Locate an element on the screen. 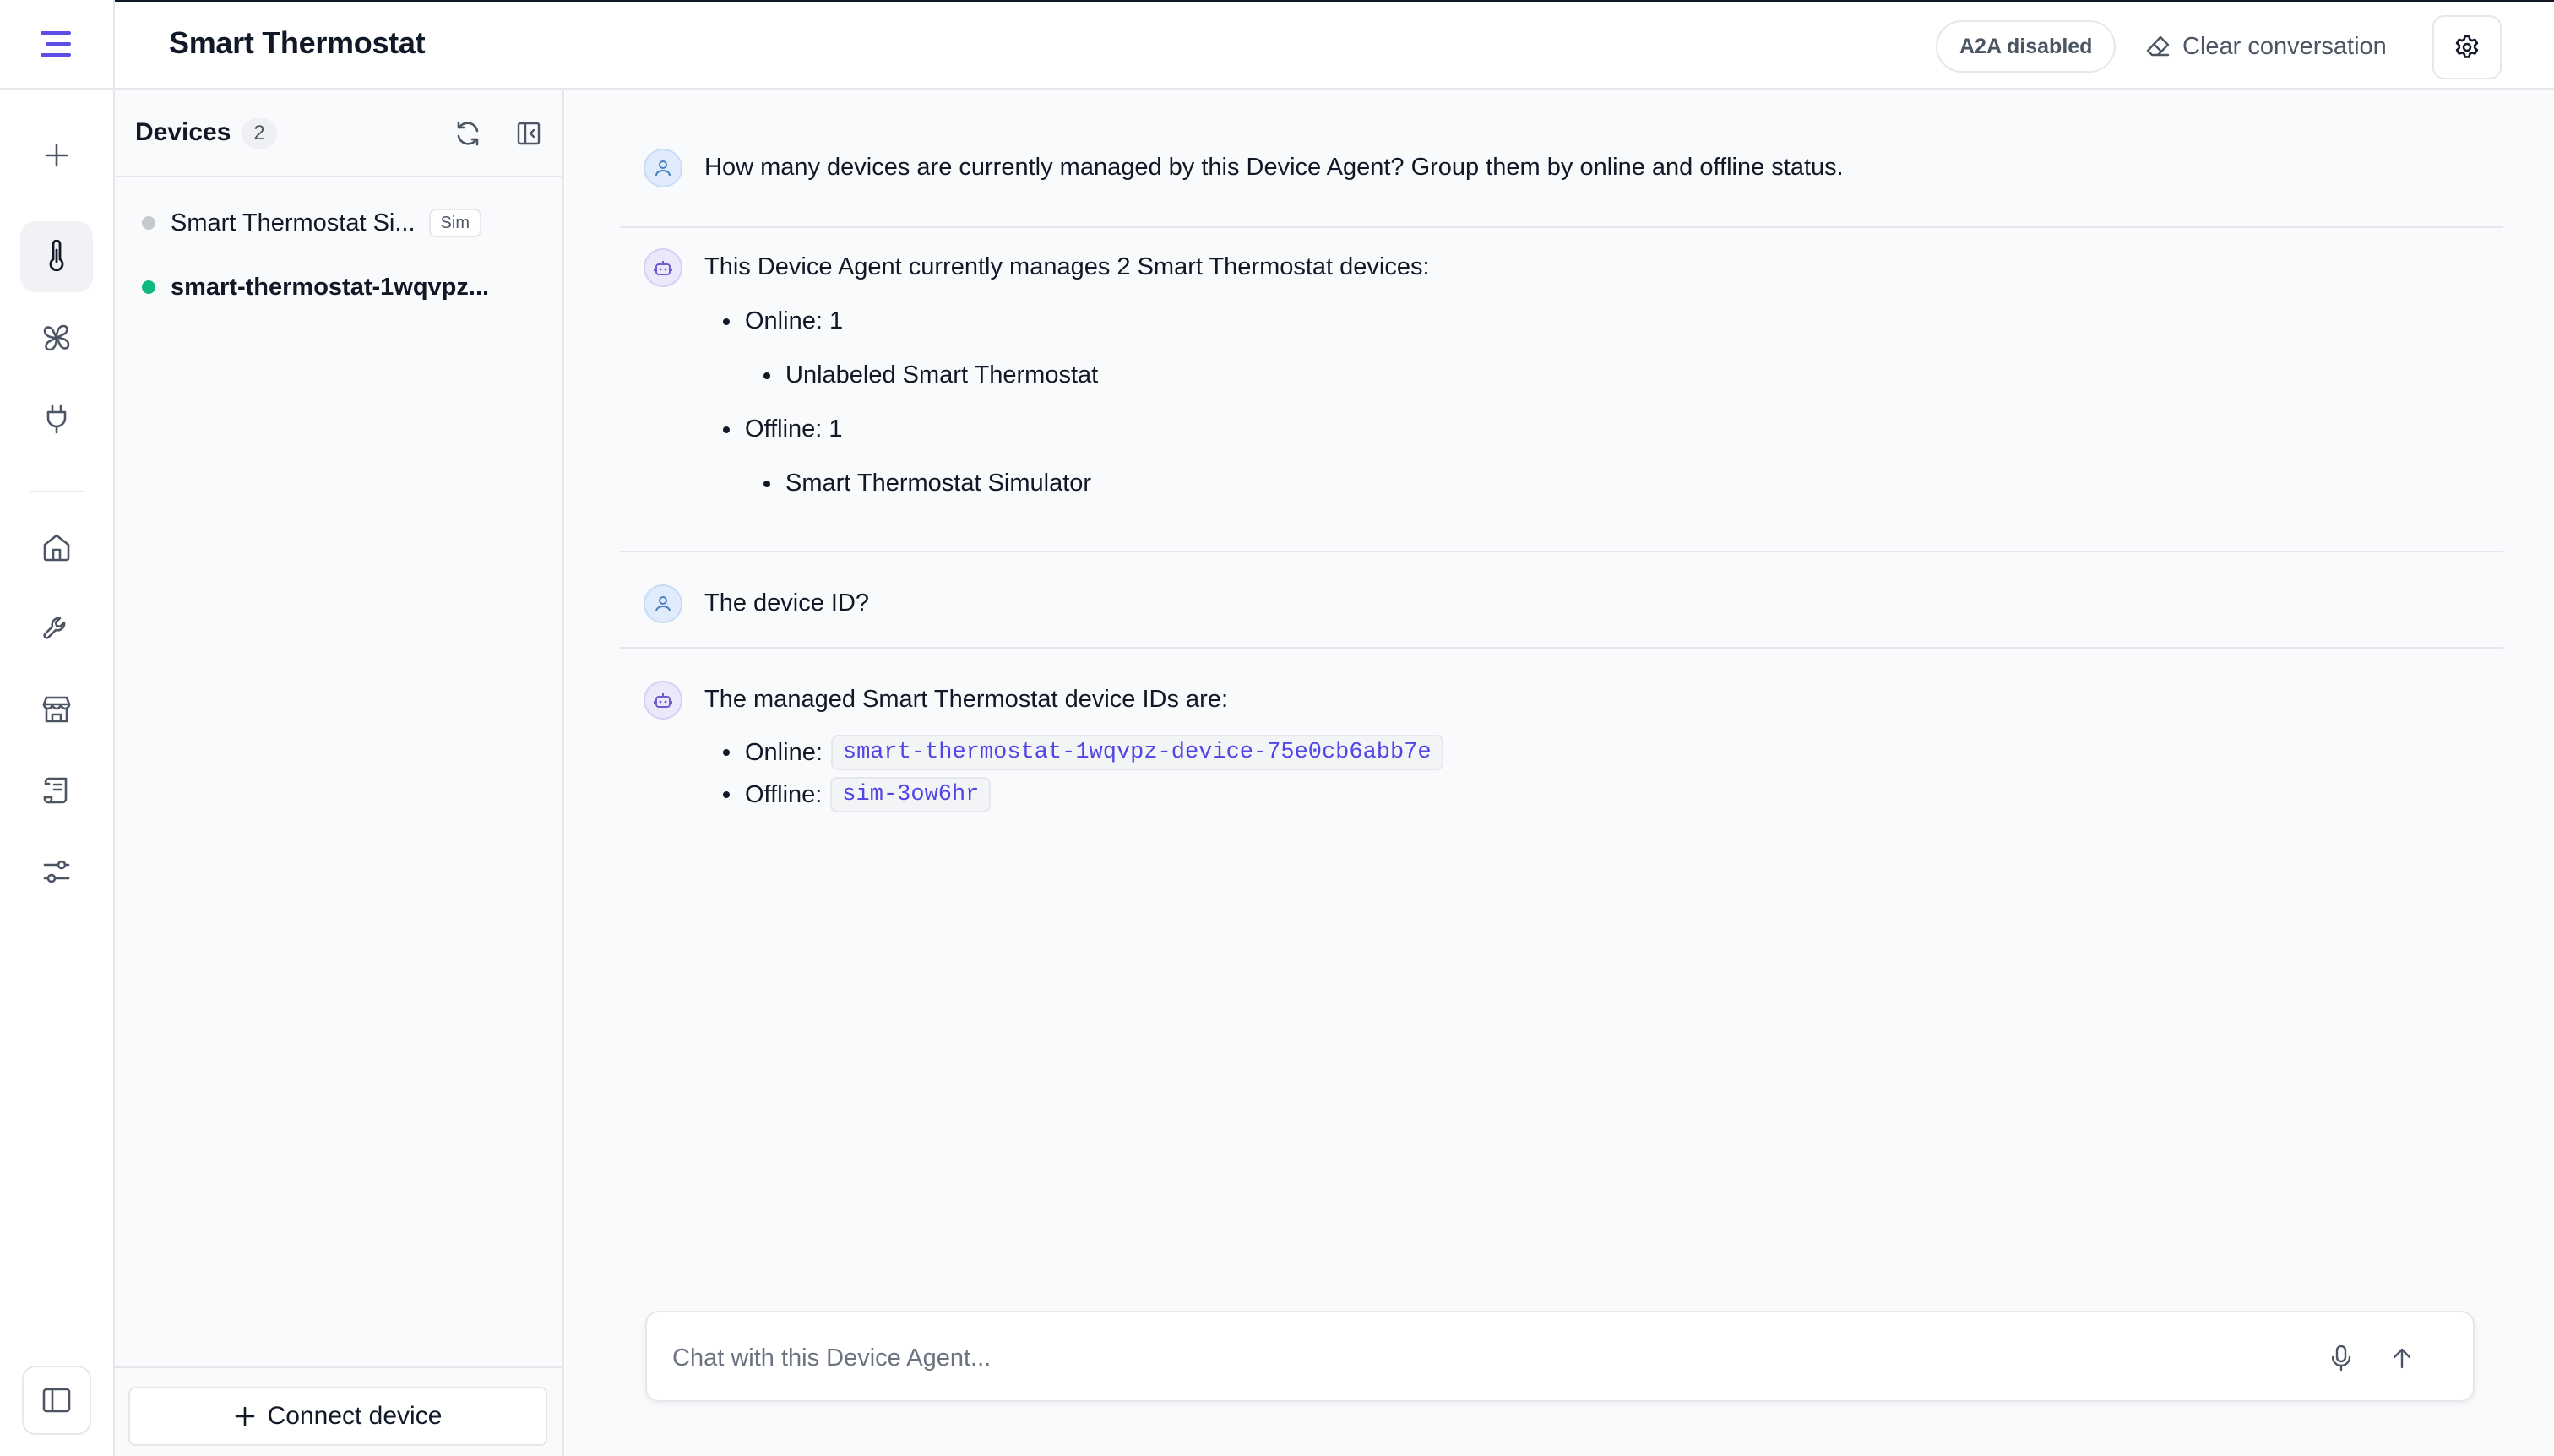 The height and width of the screenshot is (1456, 2554). devices-title: Devices is located at coordinates (183, 132).